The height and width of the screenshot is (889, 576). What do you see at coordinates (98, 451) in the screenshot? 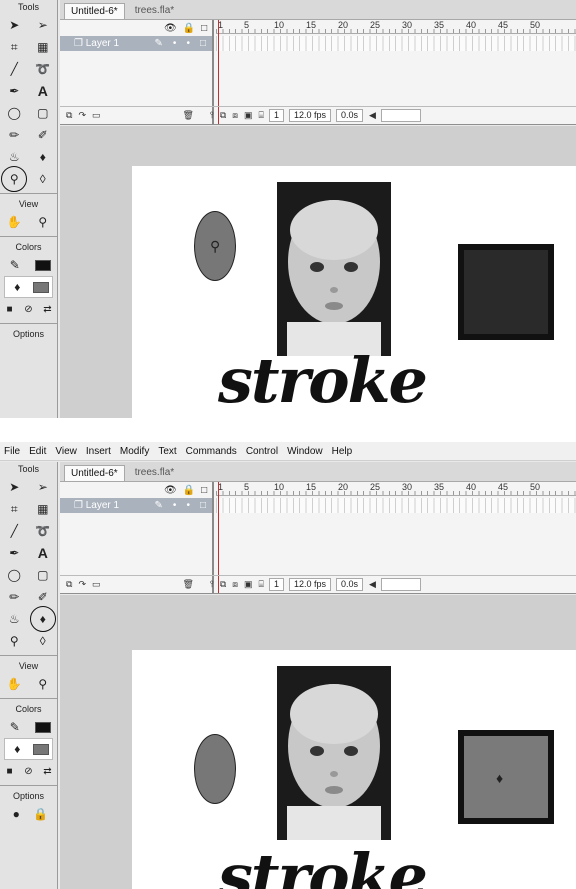
I see `menu-insert: Insert` at bounding box center [98, 451].